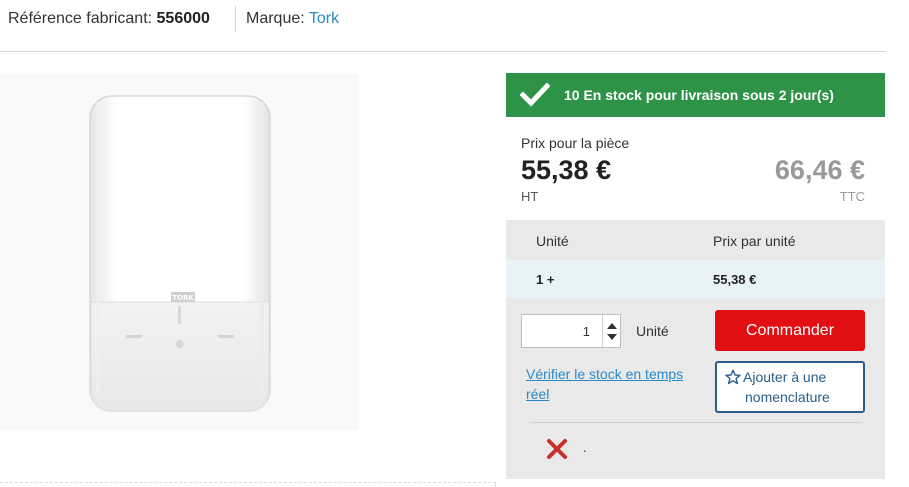 This screenshot has width=909, height=487. I want to click on header-separator, so click(235, 19).